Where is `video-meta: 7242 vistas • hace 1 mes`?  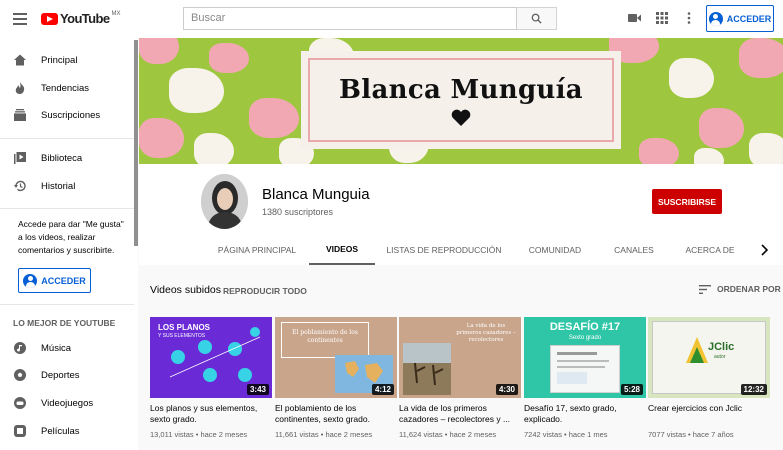
video-meta: 7242 vistas • hace 1 mes is located at coordinates (566, 434).